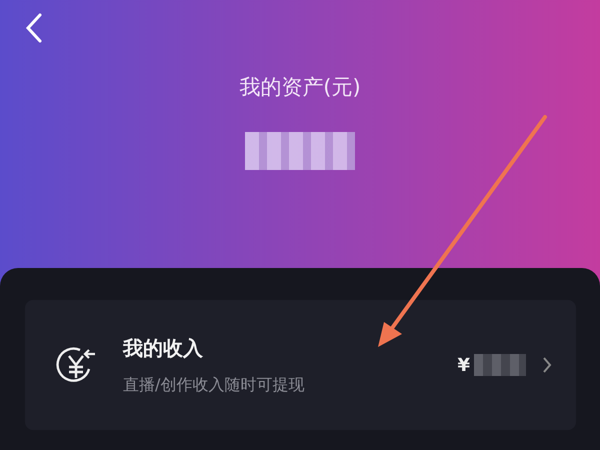  I want to click on back-icon, so click(34, 28).